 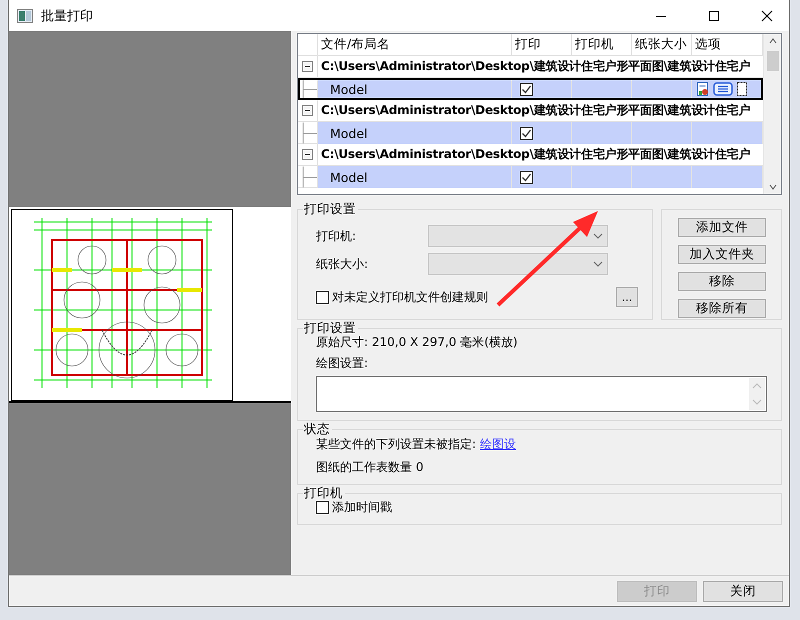 I want to click on scroll-up-icon, so click(x=757, y=386).